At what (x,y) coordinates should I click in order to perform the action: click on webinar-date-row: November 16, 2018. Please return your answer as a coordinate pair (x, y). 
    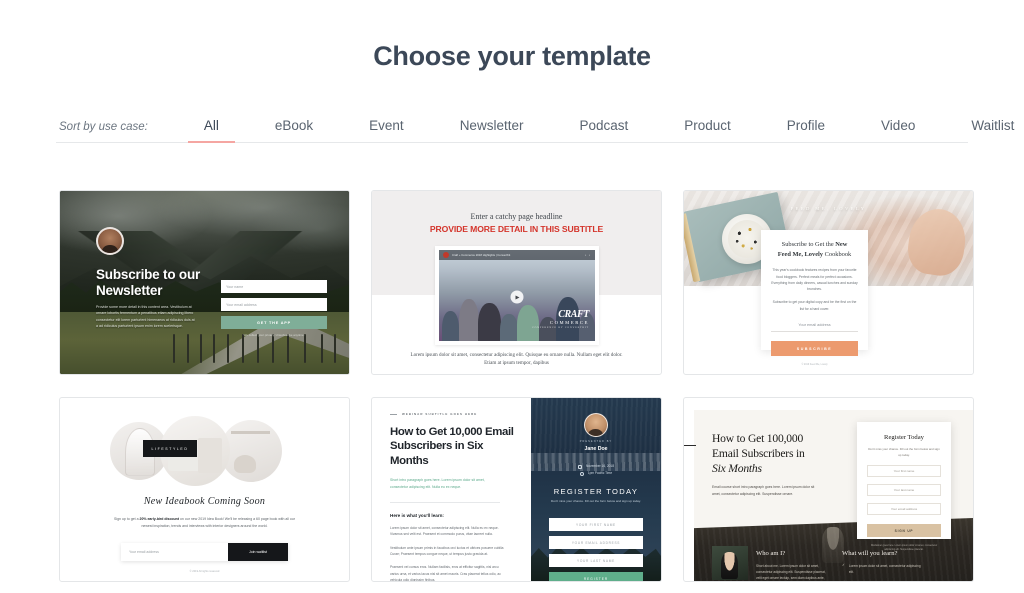
    Looking at the image, I should click on (596, 466).